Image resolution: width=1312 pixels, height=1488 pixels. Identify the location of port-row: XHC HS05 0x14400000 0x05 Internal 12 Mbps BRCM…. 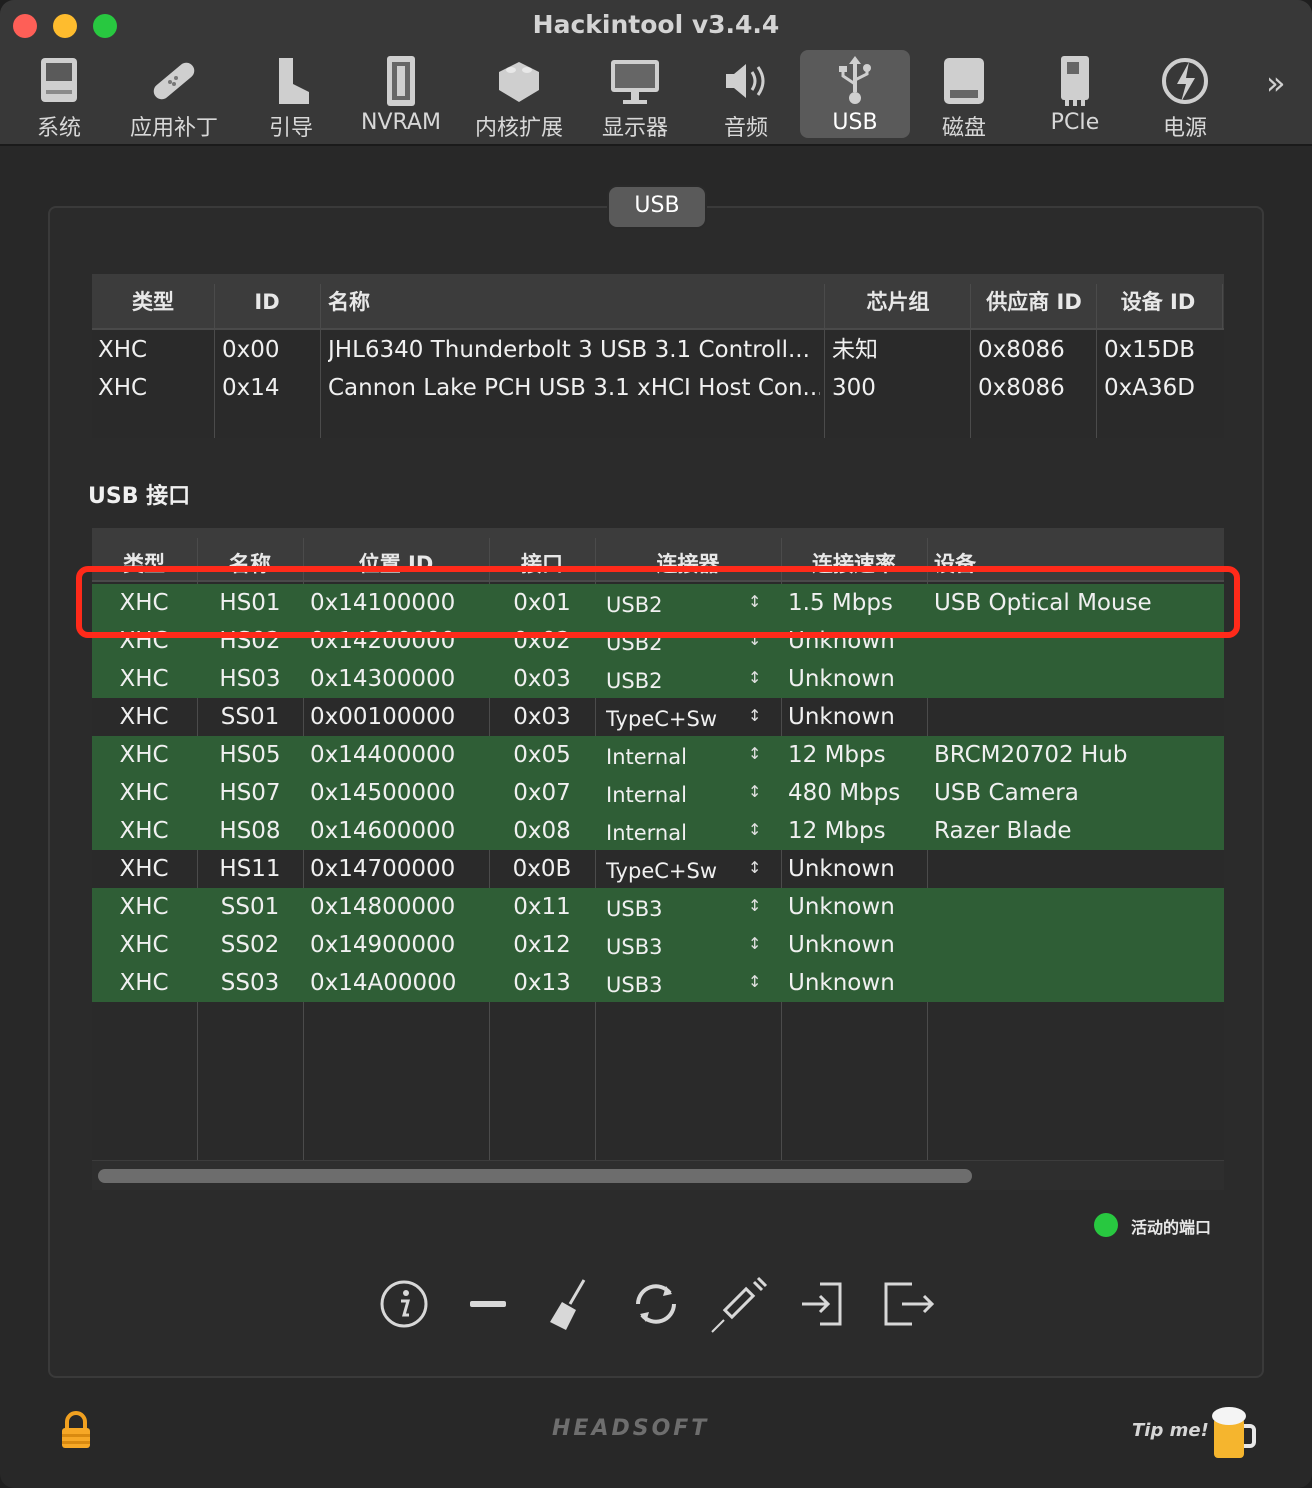
(658, 755).